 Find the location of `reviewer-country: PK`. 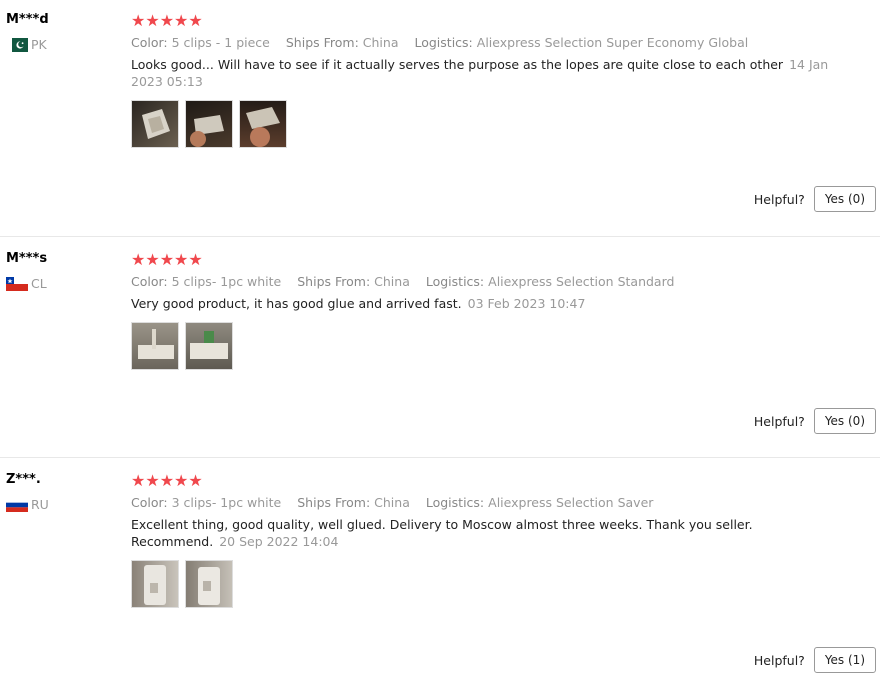

reviewer-country: PK is located at coordinates (26, 44).